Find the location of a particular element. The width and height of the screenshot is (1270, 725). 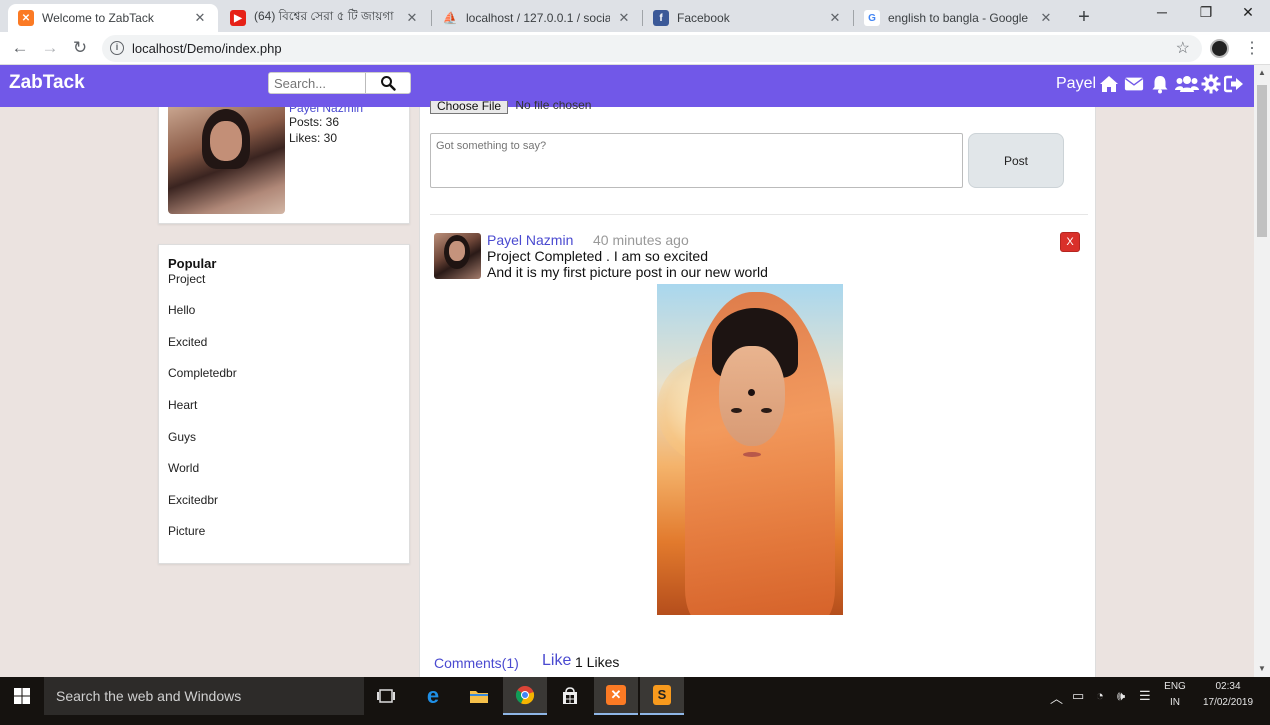

windows-start-icon is located at coordinates (22, 696).